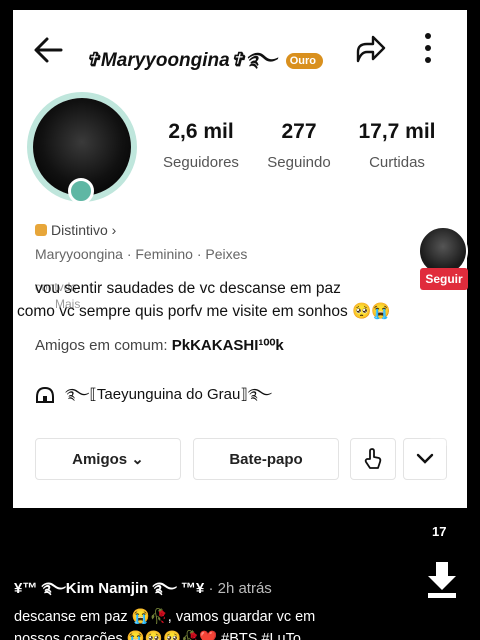  Describe the element at coordinates (444, 425) in the screenshot. I see `faded-action-icons` at that location.